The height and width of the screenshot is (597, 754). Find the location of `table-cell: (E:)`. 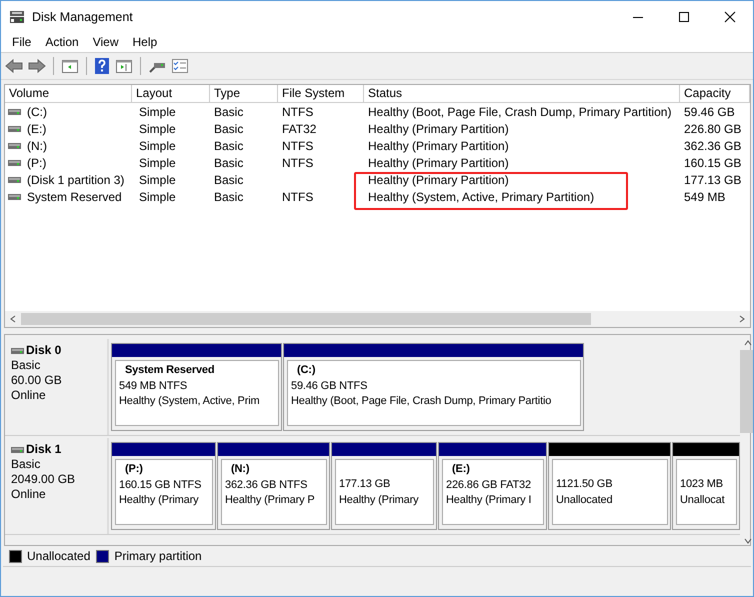

table-cell: (E:) is located at coordinates (36, 129).